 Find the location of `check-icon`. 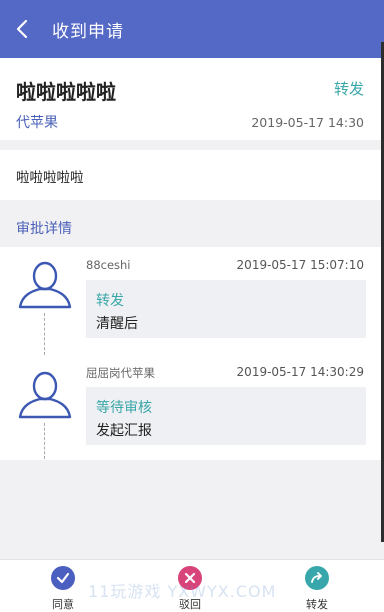

check-icon is located at coordinates (63, 578).